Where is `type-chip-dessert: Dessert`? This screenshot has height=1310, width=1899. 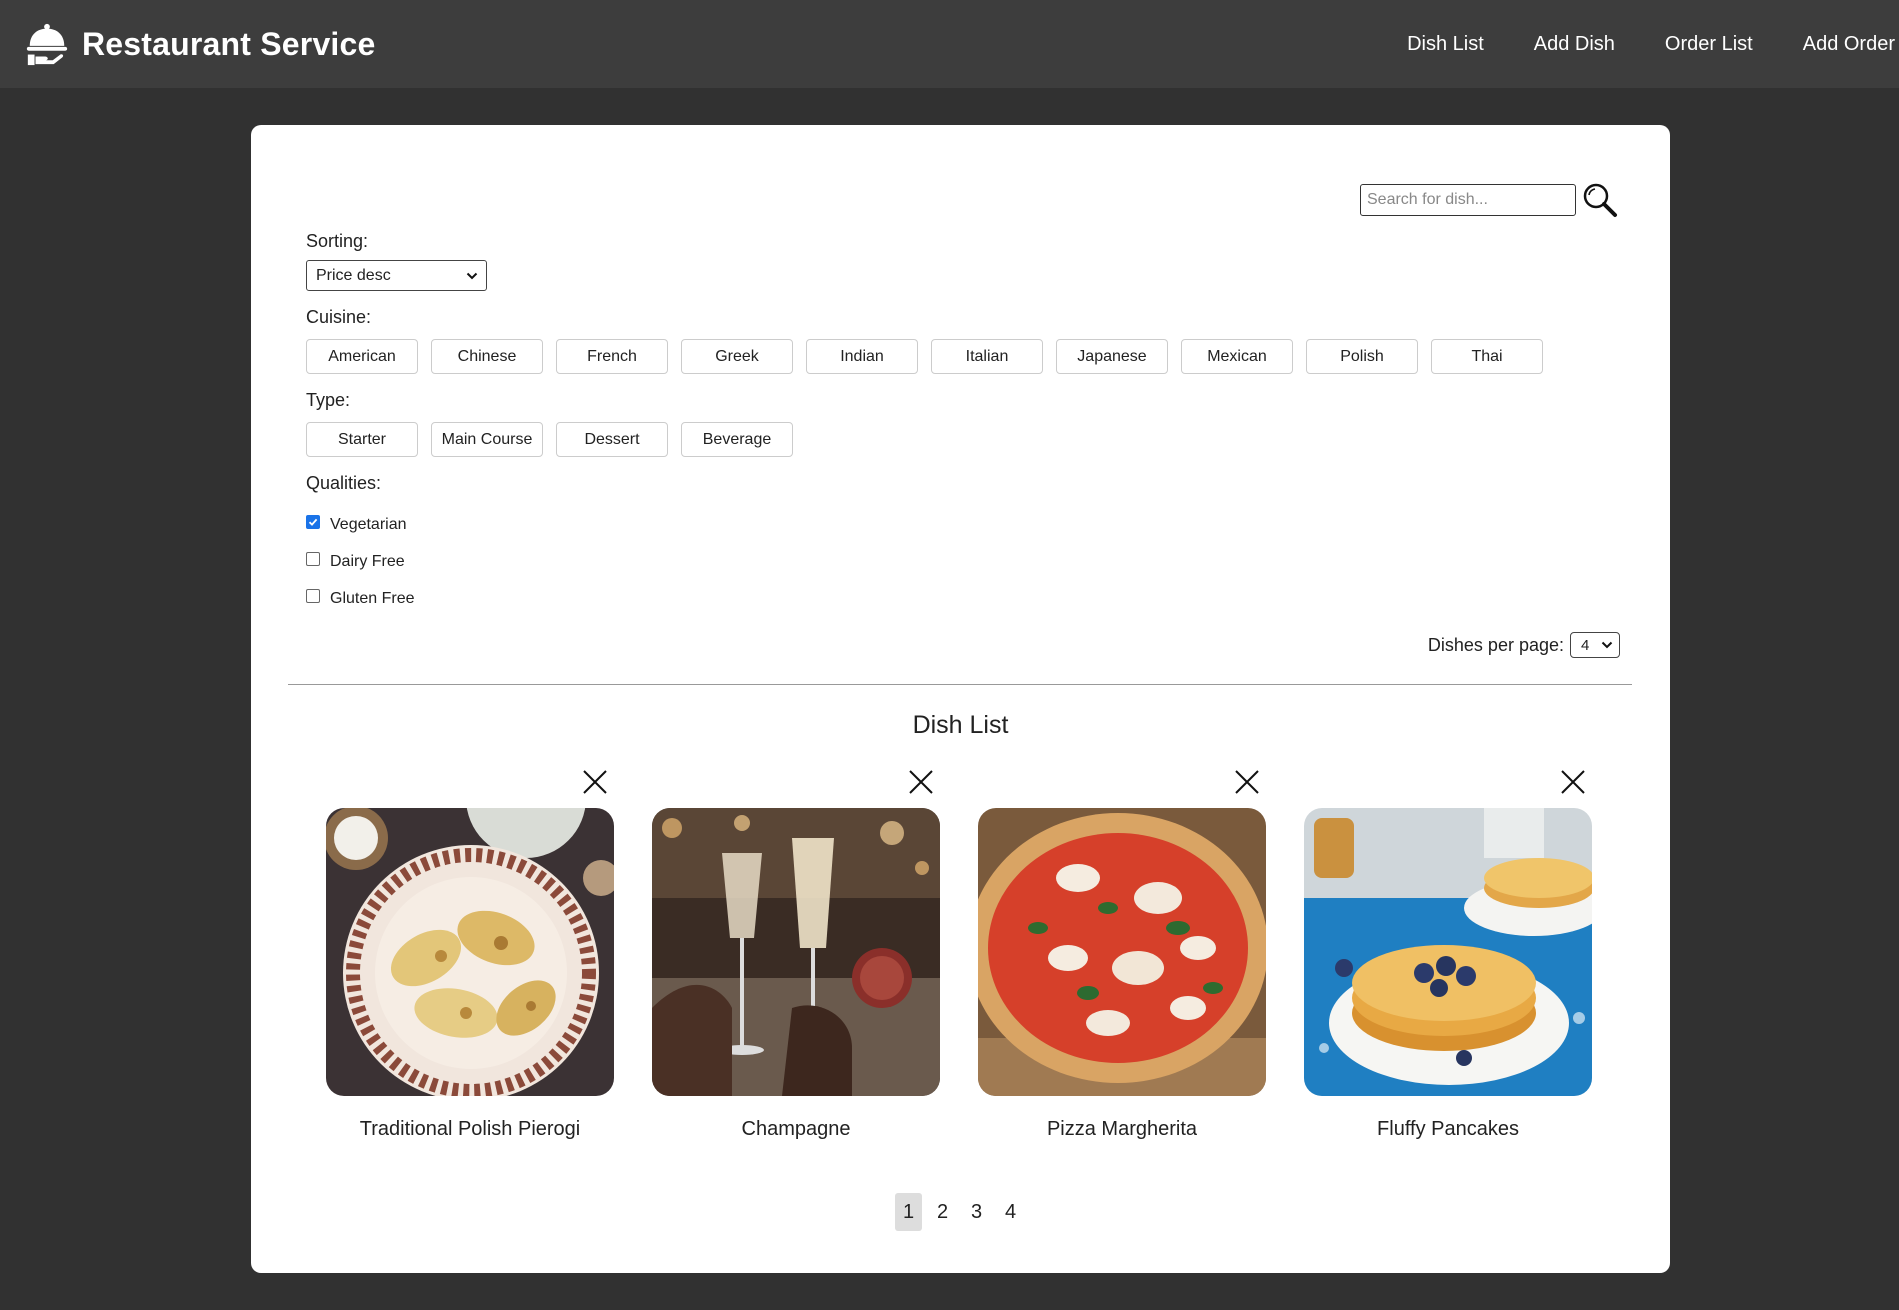
type-chip-dessert: Dessert is located at coordinates (612, 439).